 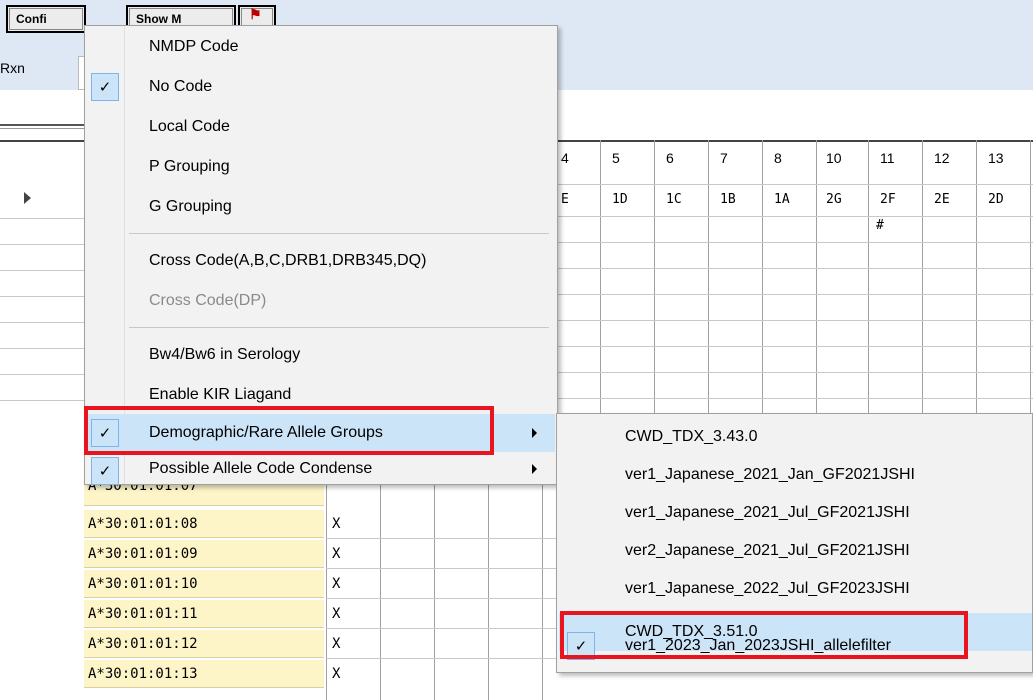 What do you see at coordinates (12, 68) in the screenshot?
I see `rxn-label: Rxn` at bounding box center [12, 68].